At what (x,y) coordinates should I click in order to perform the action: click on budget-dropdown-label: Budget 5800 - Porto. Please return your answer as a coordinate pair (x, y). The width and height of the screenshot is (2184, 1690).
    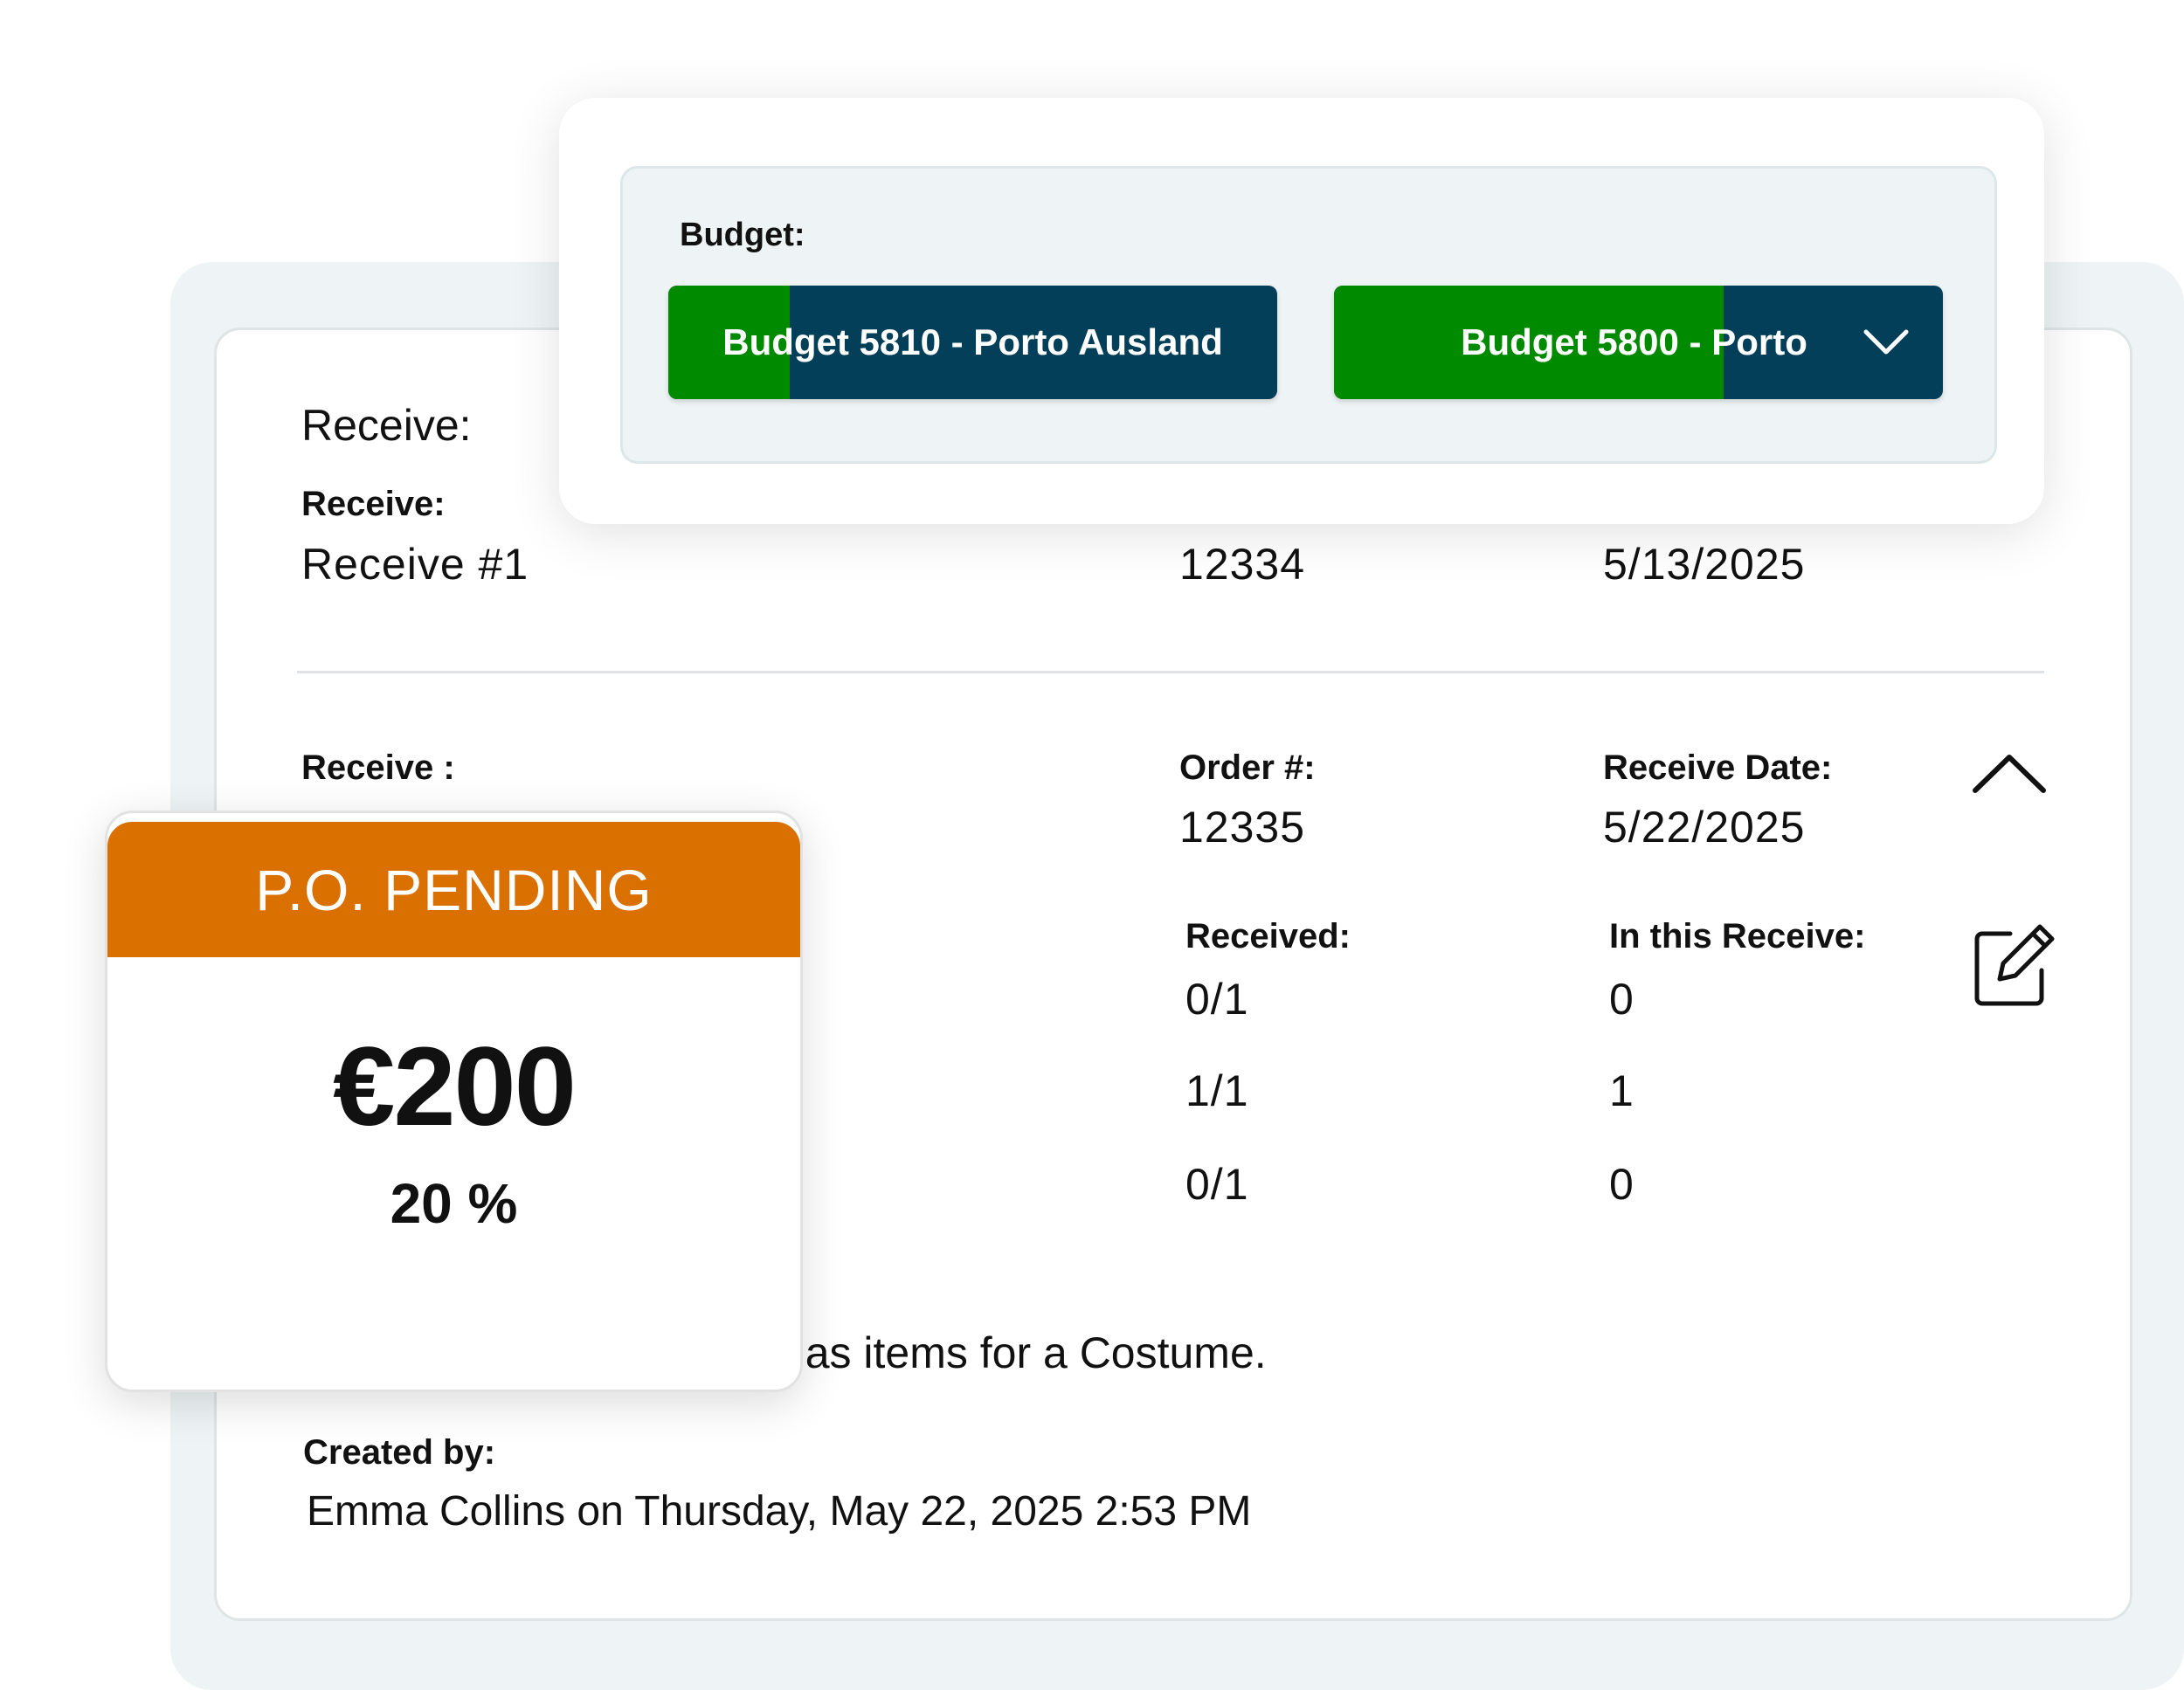
    Looking at the image, I should click on (1634, 341).